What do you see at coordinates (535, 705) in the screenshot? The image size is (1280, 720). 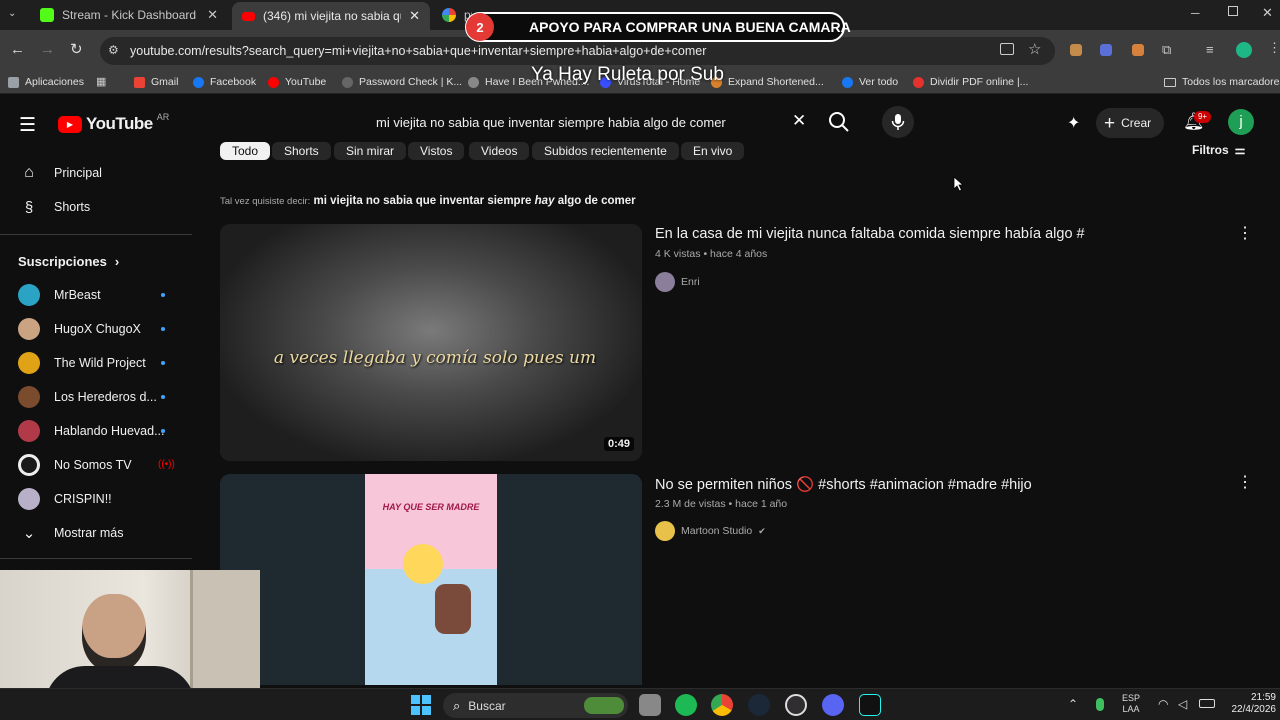 I see `taskbar-search: ⌕ Buscar` at bounding box center [535, 705].